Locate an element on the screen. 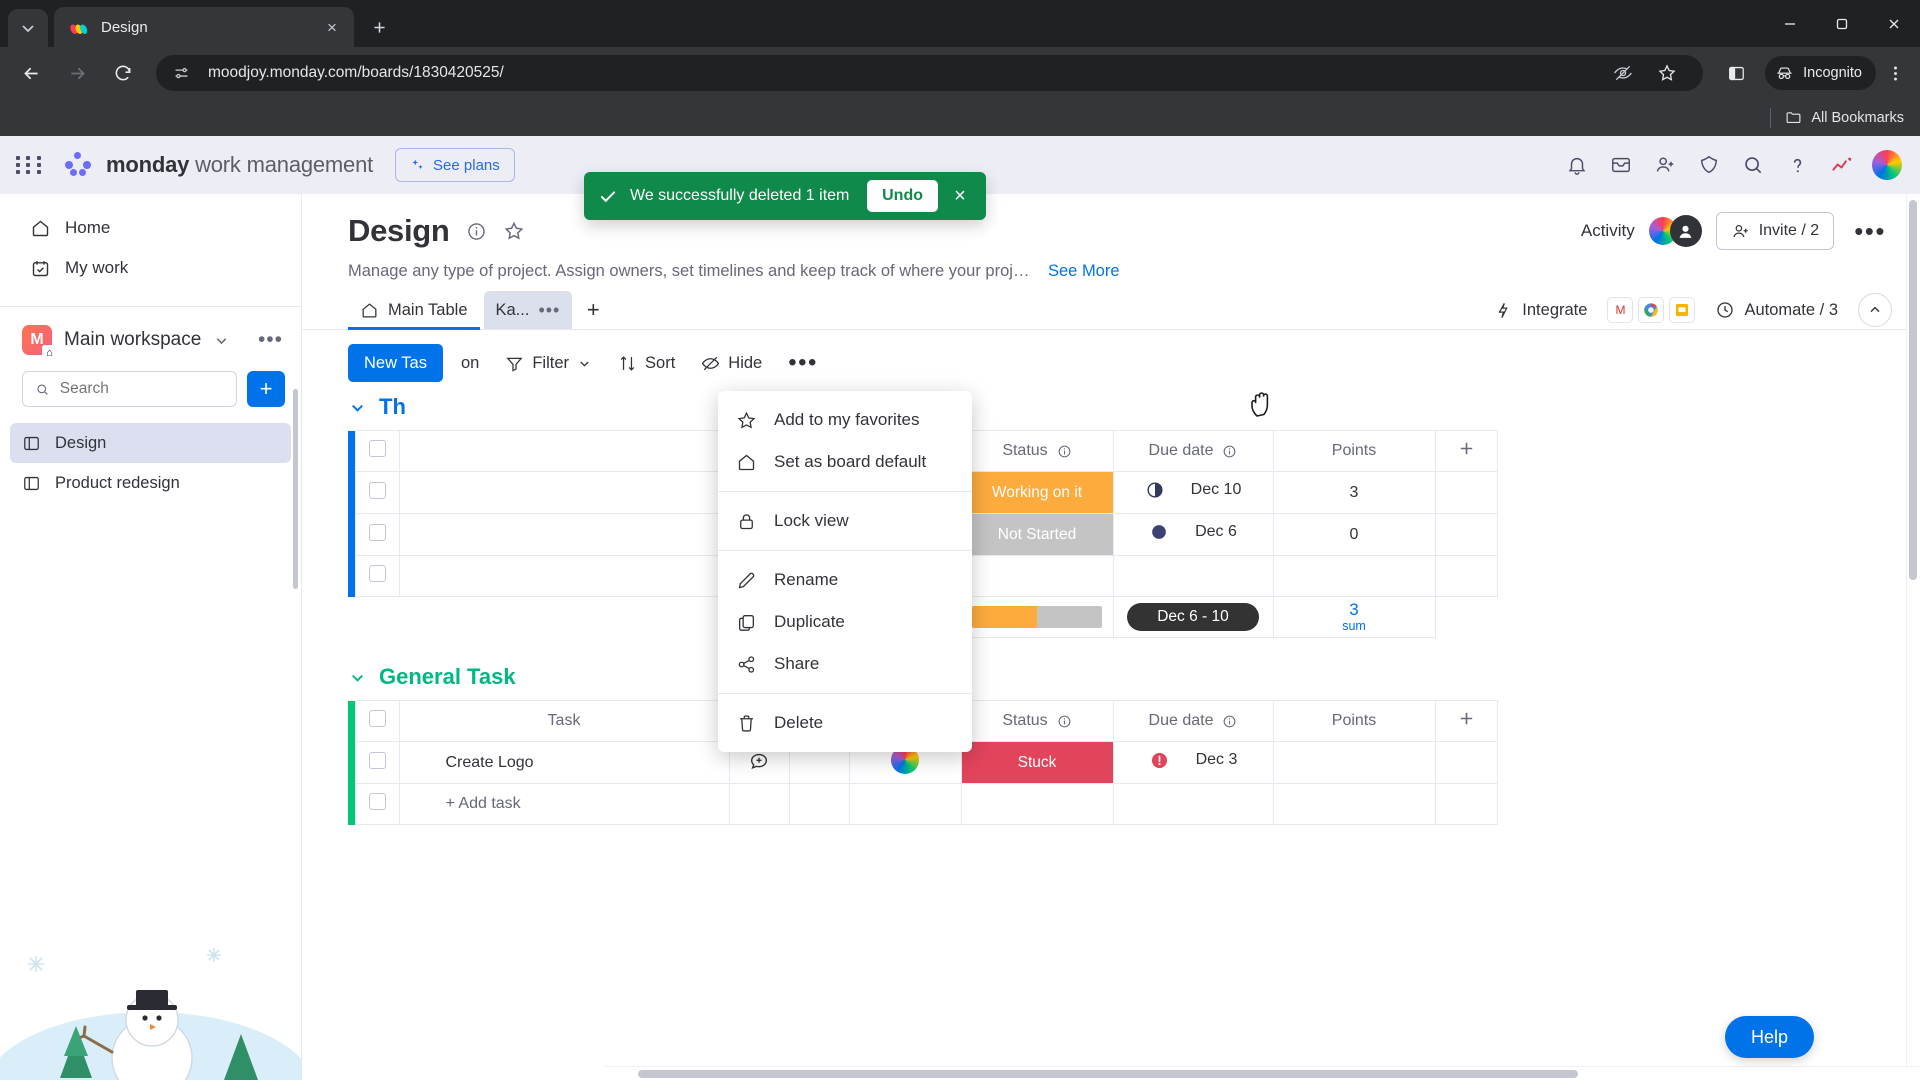 The width and height of the screenshot is (1920, 1080). notifications-icon is located at coordinates (1577, 165).